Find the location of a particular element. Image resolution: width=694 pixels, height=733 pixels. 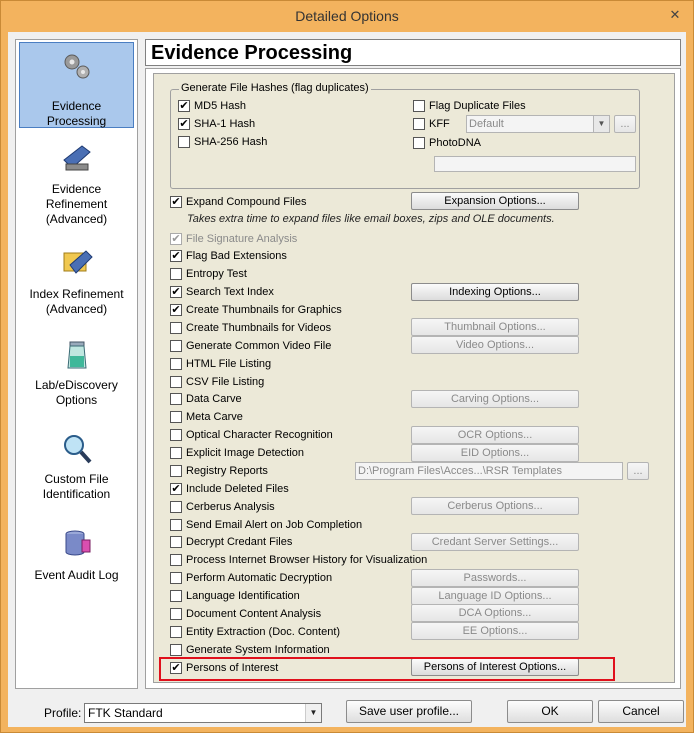

profile-select: FTK Standard ▼ is located at coordinates (203, 713).